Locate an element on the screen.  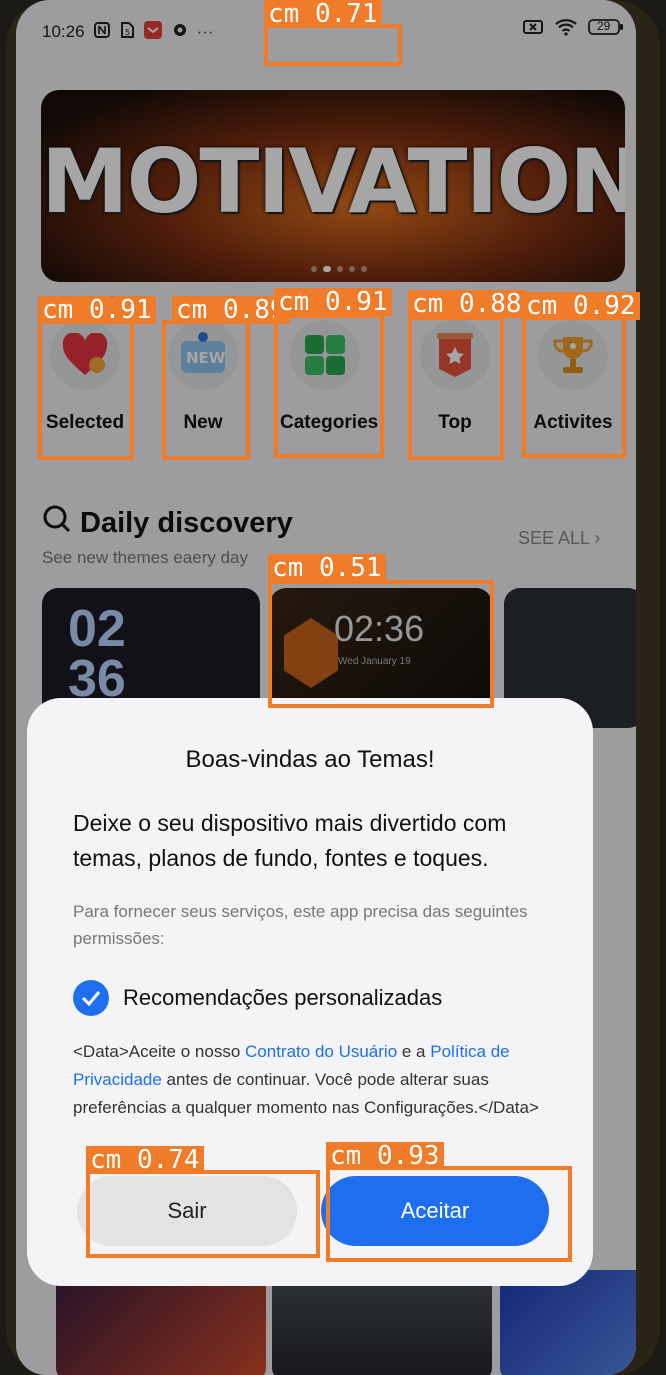
accept-button: Aceitar is located at coordinates (435, 1211).